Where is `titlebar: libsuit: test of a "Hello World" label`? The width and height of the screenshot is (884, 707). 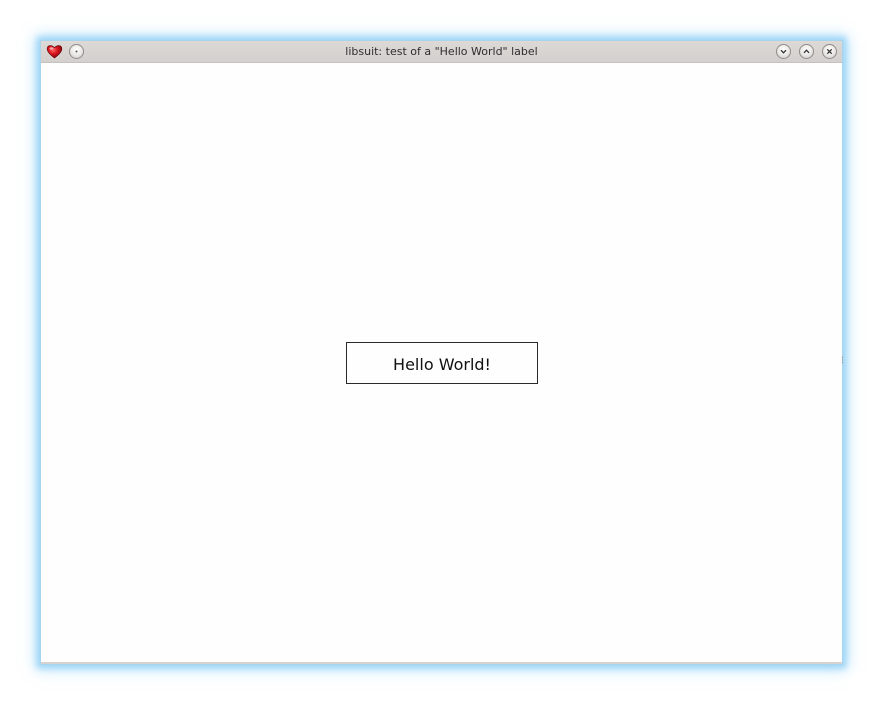
titlebar: libsuit: test of a "Hello World" label is located at coordinates (441, 52).